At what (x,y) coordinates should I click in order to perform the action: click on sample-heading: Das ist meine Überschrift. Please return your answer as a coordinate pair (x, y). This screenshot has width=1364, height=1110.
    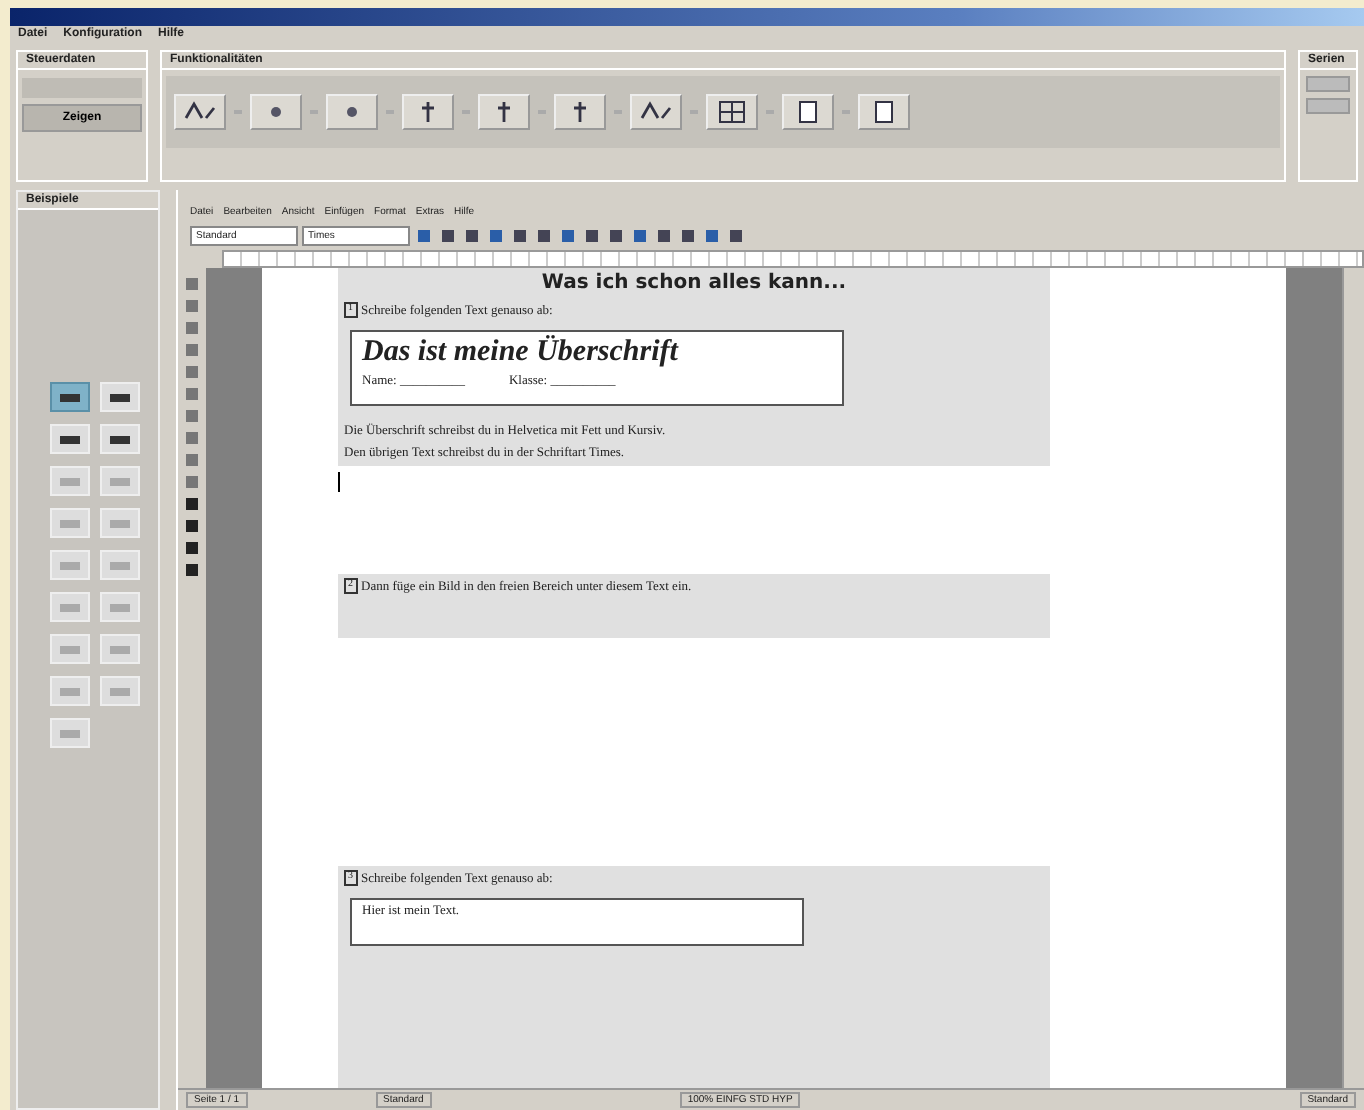
    Looking at the image, I should click on (521, 353).